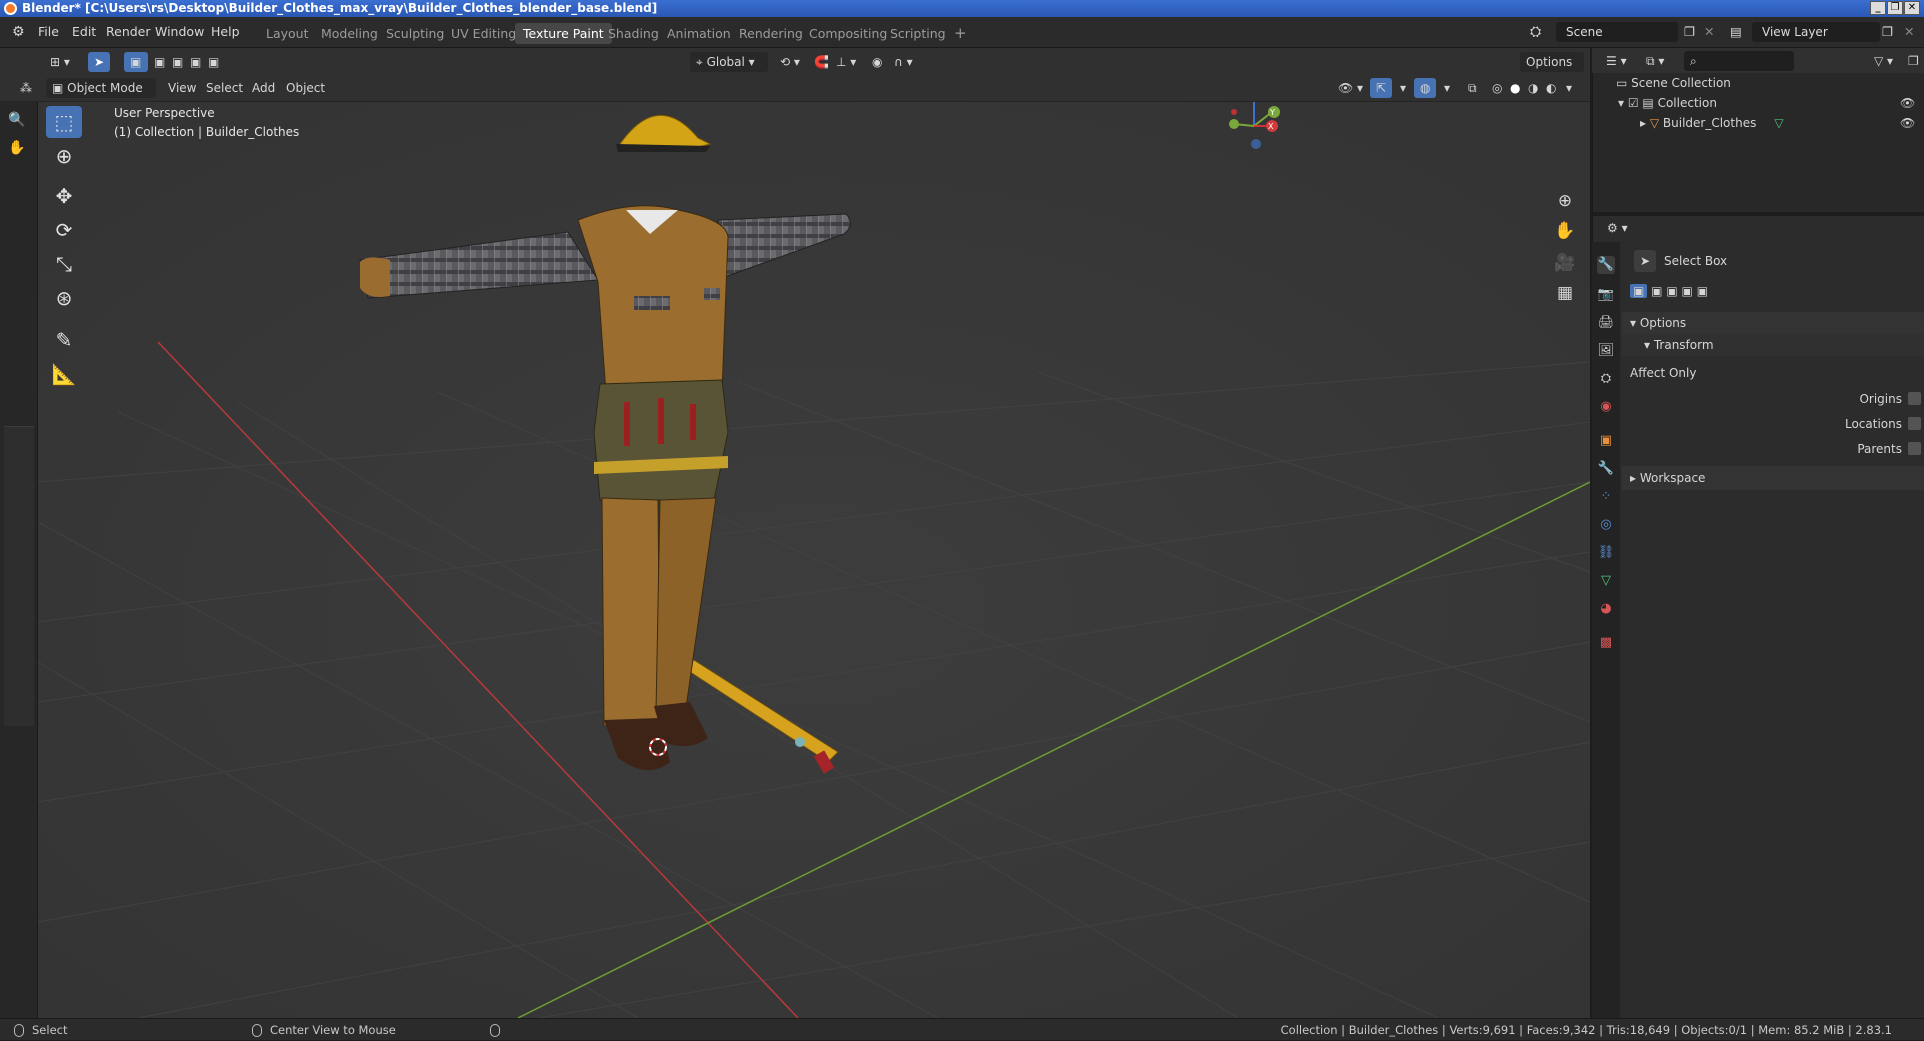 This screenshot has width=1924, height=1041. What do you see at coordinates (1883, 61) in the screenshot?
I see `filter-dropdown: ▽ ▾` at bounding box center [1883, 61].